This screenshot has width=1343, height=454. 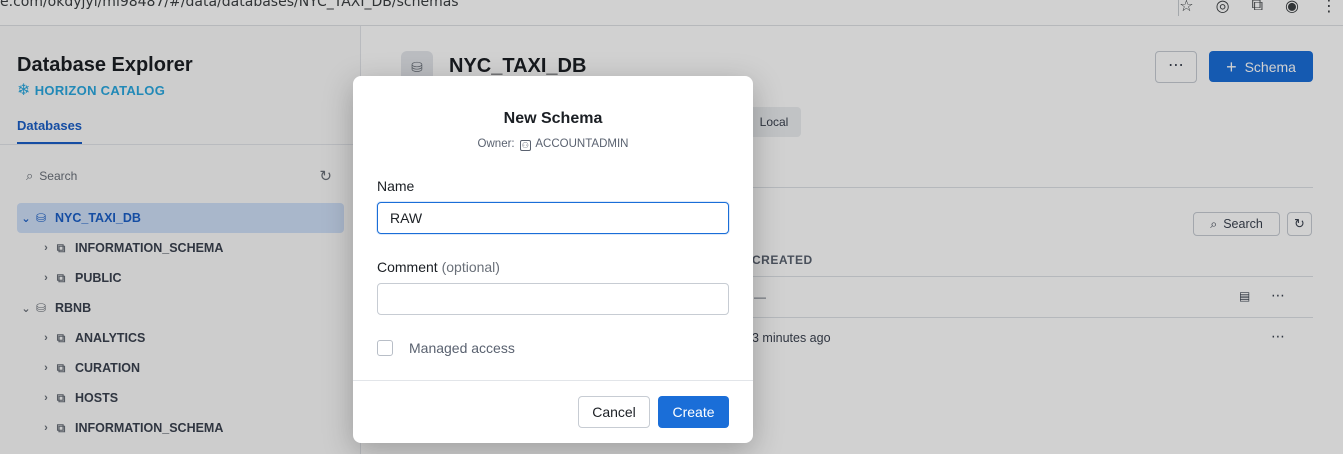 I want to click on dialog-title: New Schema, so click(x=553, y=118).